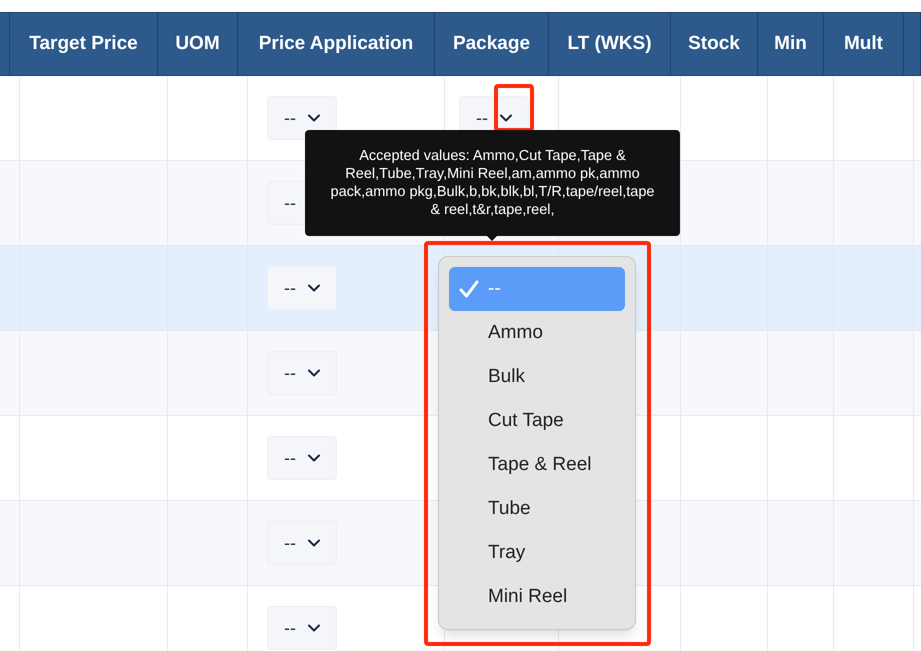 This screenshot has height=651, width=921. Describe the element at coordinates (537, 509) in the screenshot. I see `dropdown-option: Tube` at that location.